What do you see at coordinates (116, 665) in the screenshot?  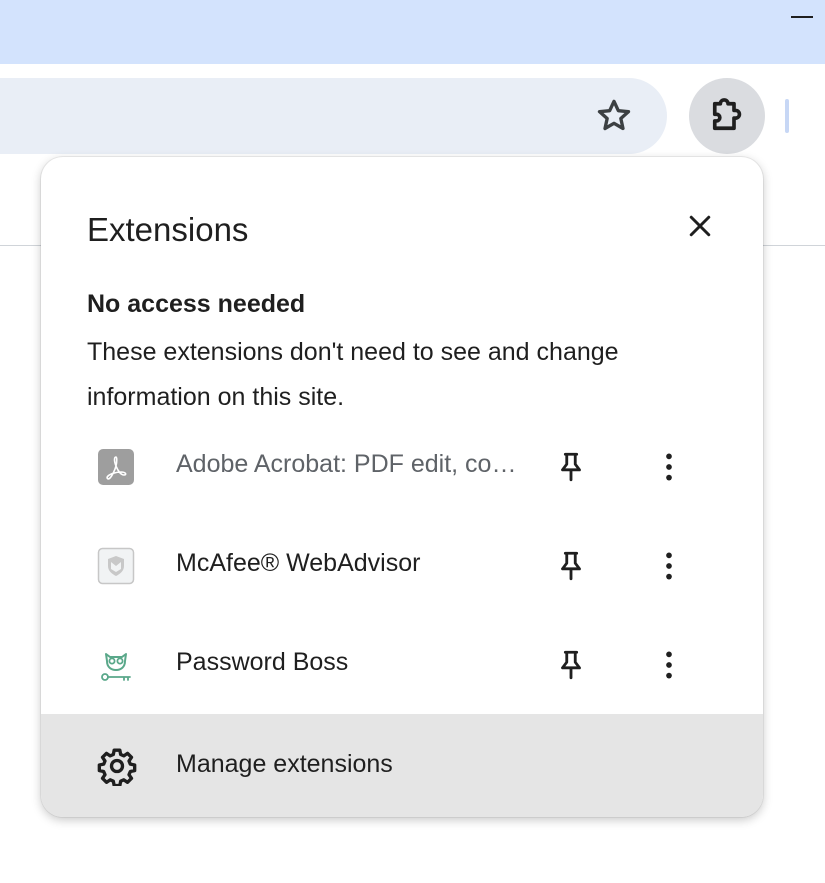 I see `password-boss-owl-icon` at bounding box center [116, 665].